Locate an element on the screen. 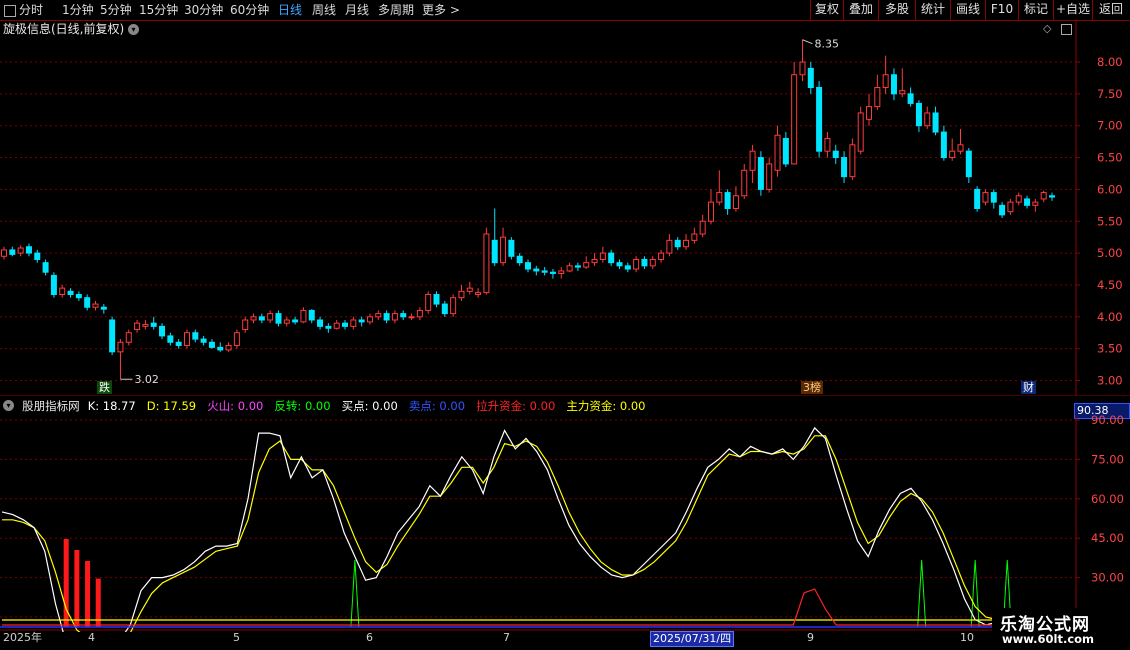  period-tab-30min: 30分钟 is located at coordinates (203, 10).